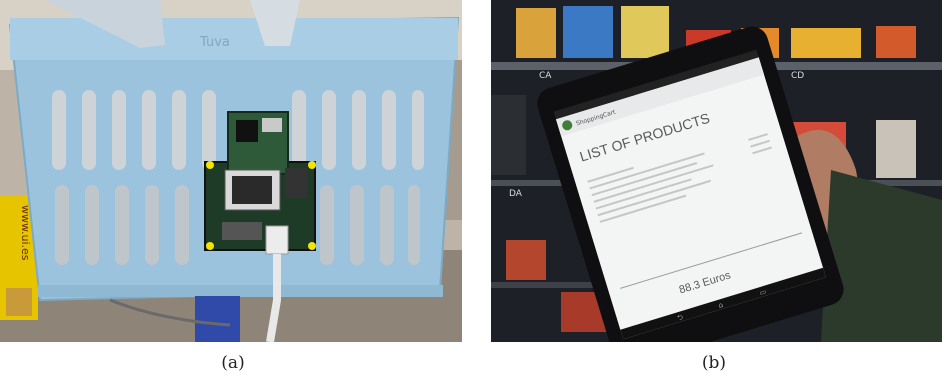  Describe the element at coordinates (545, 76) in the screenshot. I see `shelf-code: CA` at that location.